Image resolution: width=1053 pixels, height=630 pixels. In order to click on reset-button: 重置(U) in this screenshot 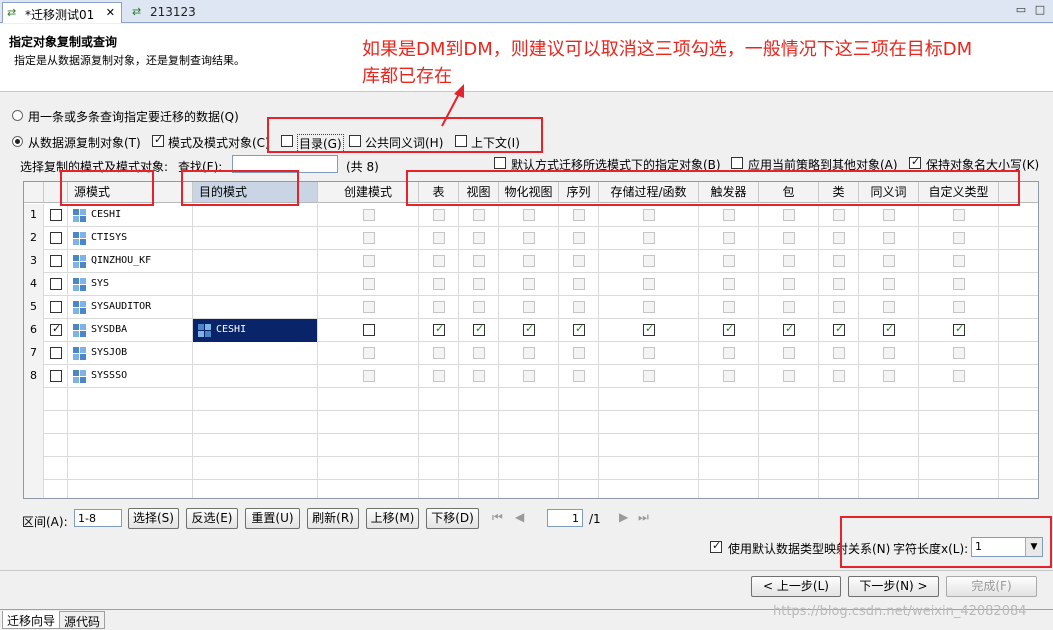, I will do `click(272, 518)`.